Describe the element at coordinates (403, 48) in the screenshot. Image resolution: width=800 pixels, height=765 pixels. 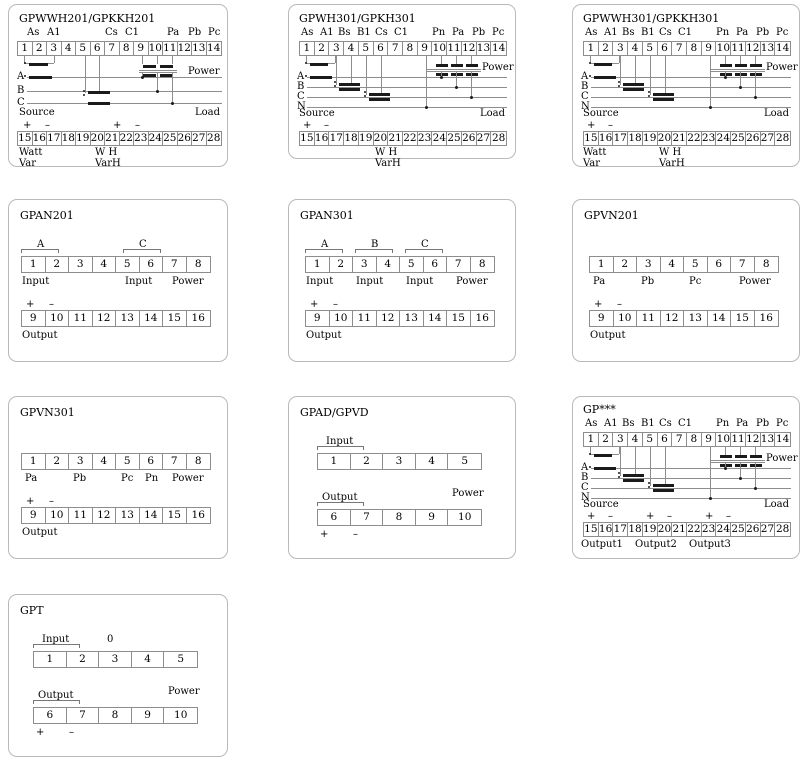
I see `top-terminal-strip: 1 2 3 4 5 6 7 8 9 10 11 12 13 14` at that location.